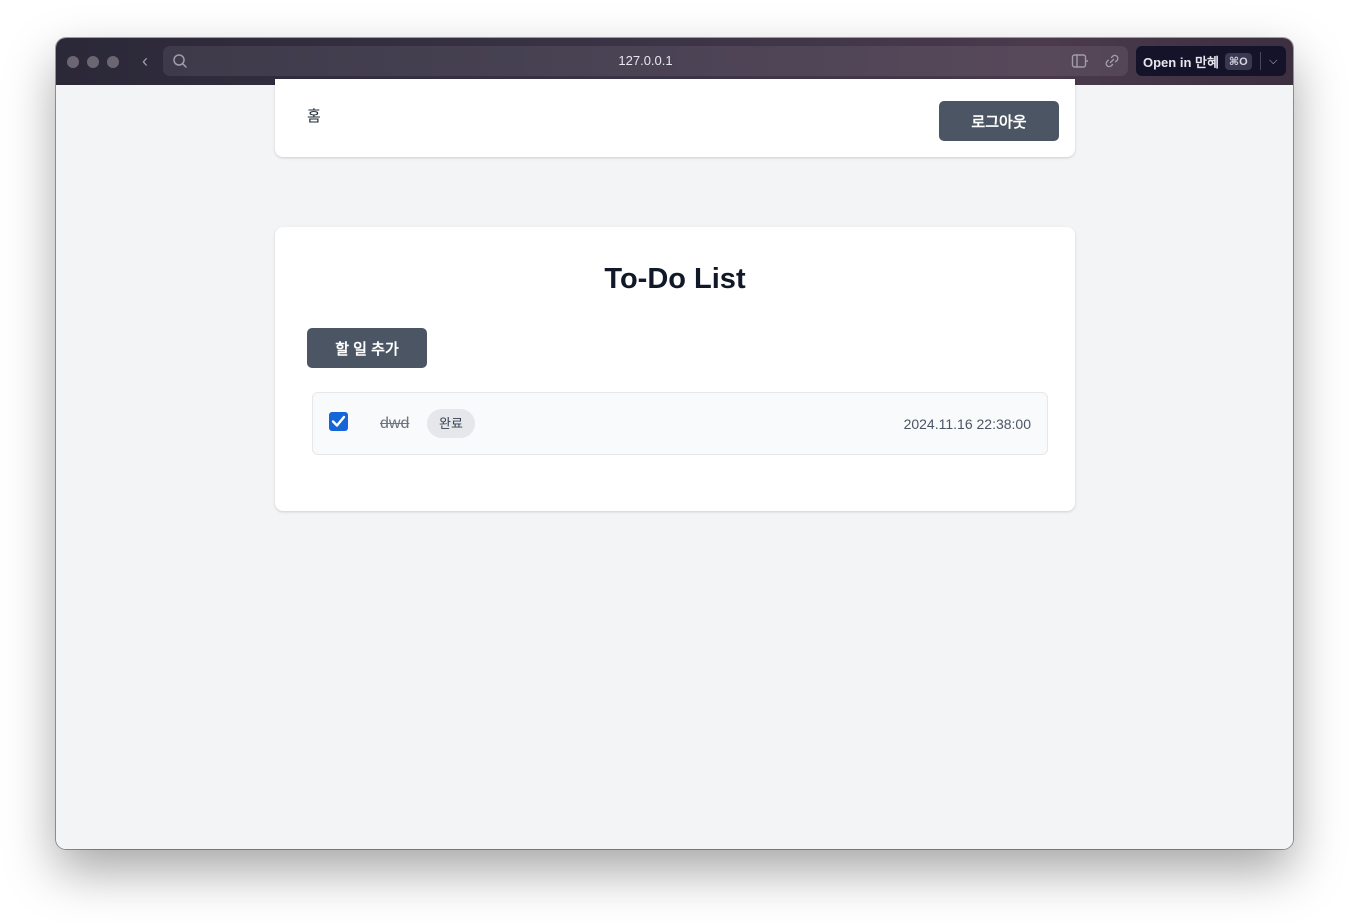 The height and width of the screenshot is (923, 1349). I want to click on todo-text: dwd, so click(395, 423).